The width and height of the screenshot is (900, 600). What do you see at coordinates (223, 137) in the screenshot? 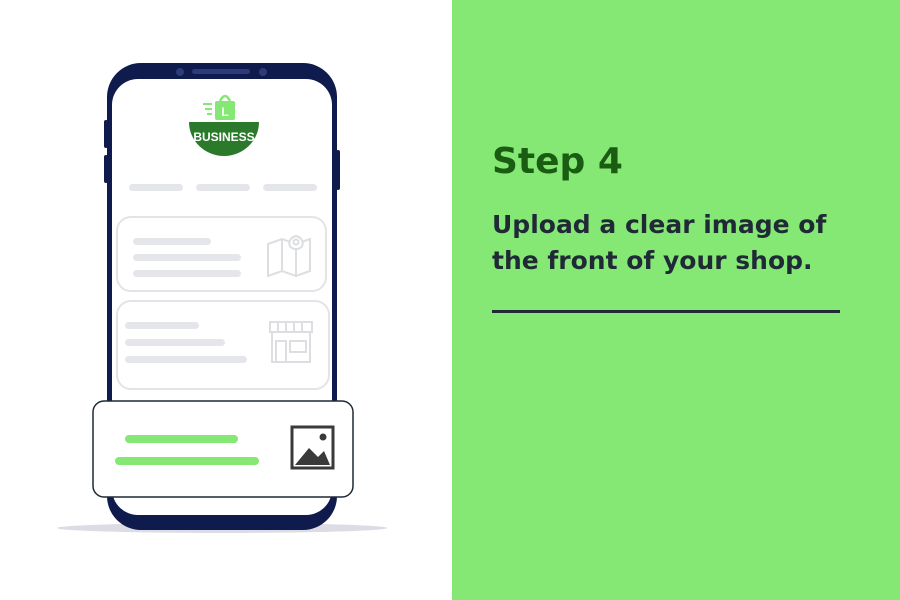
I see `logo-label: BUSINESS` at bounding box center [223, 137].